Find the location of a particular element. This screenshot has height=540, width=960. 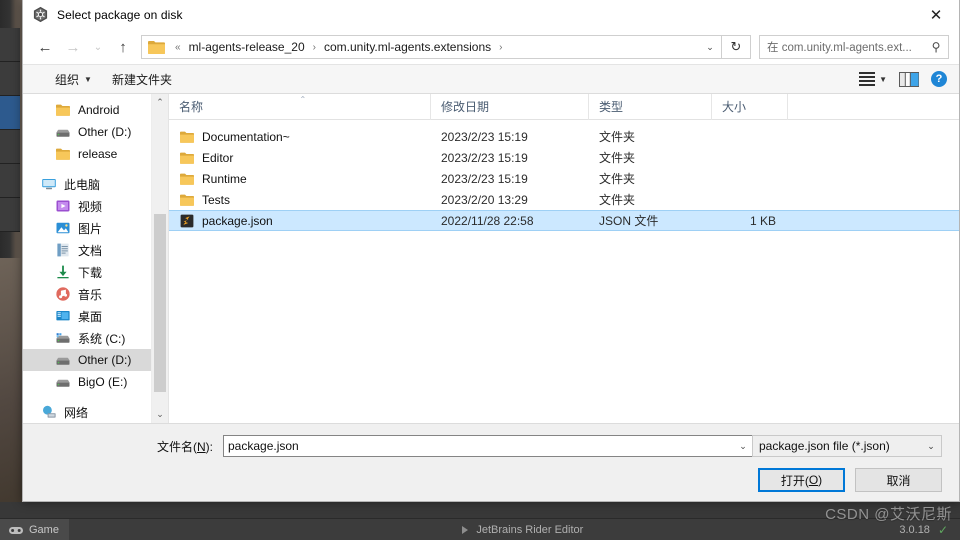

sidebar-item-release: release is located at coordinates (95, 154).